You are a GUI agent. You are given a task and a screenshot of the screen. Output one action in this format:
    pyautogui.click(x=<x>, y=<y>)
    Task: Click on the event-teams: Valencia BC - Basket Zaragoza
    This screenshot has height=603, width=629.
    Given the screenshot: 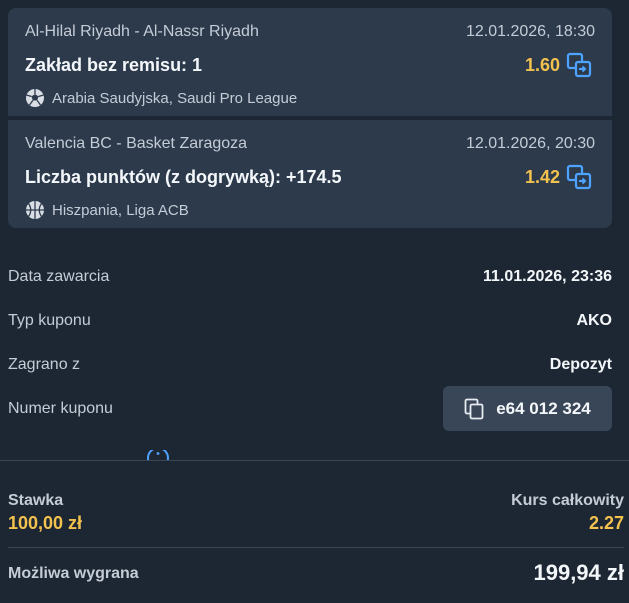 What is the action you would take?
    pyautogui.click(x=136, y=143)
    